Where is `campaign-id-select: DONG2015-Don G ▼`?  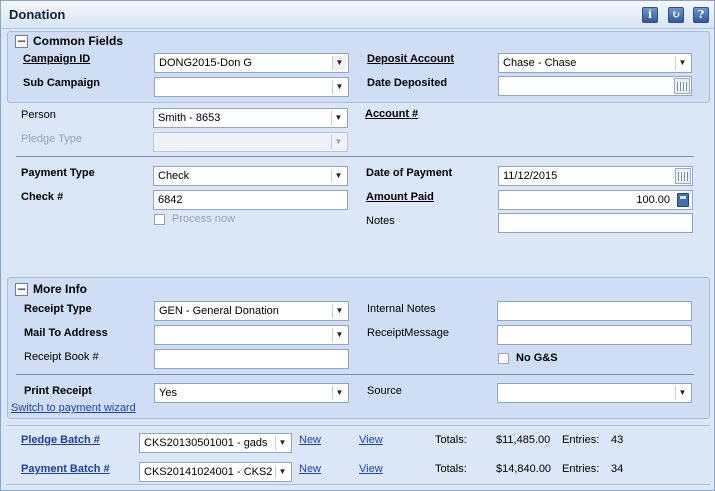 campaign-id-select: DONG2015-Don G ▼ is located at coordinates (251, 63).